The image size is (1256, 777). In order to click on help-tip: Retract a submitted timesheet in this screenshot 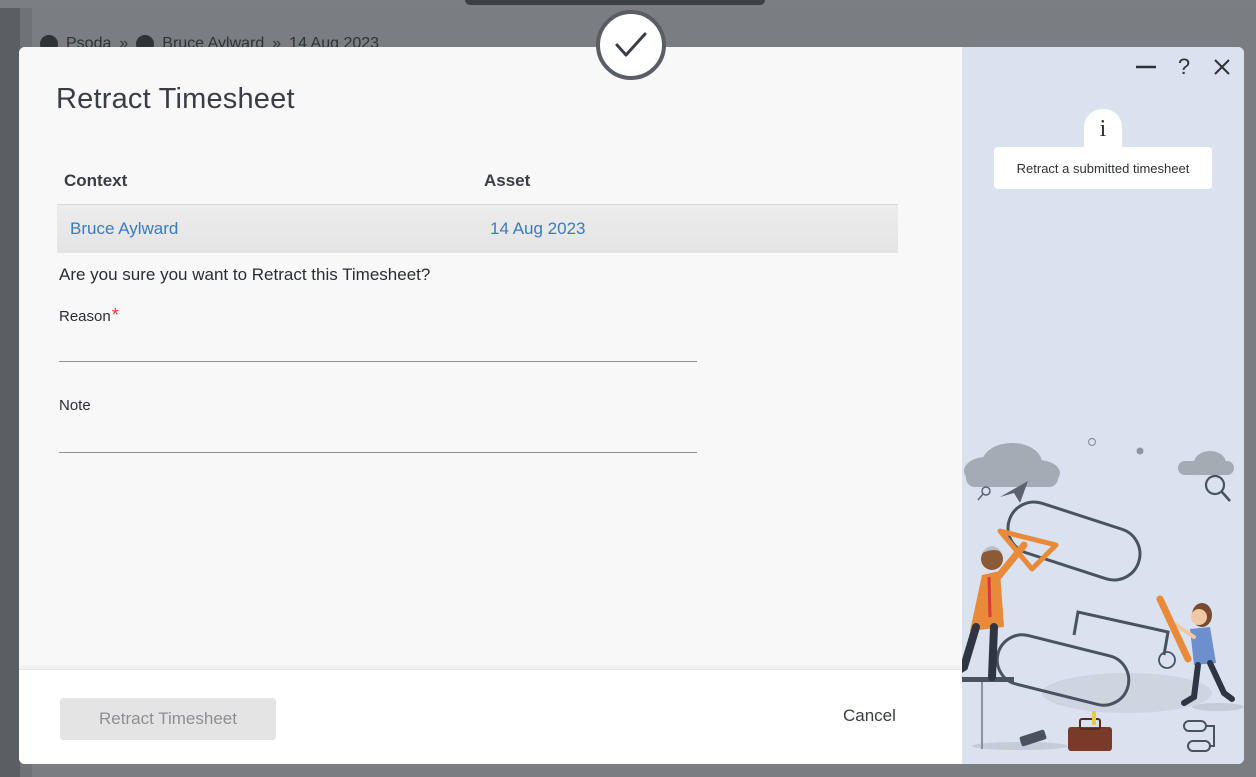, I will do `click(1103, 168)`.